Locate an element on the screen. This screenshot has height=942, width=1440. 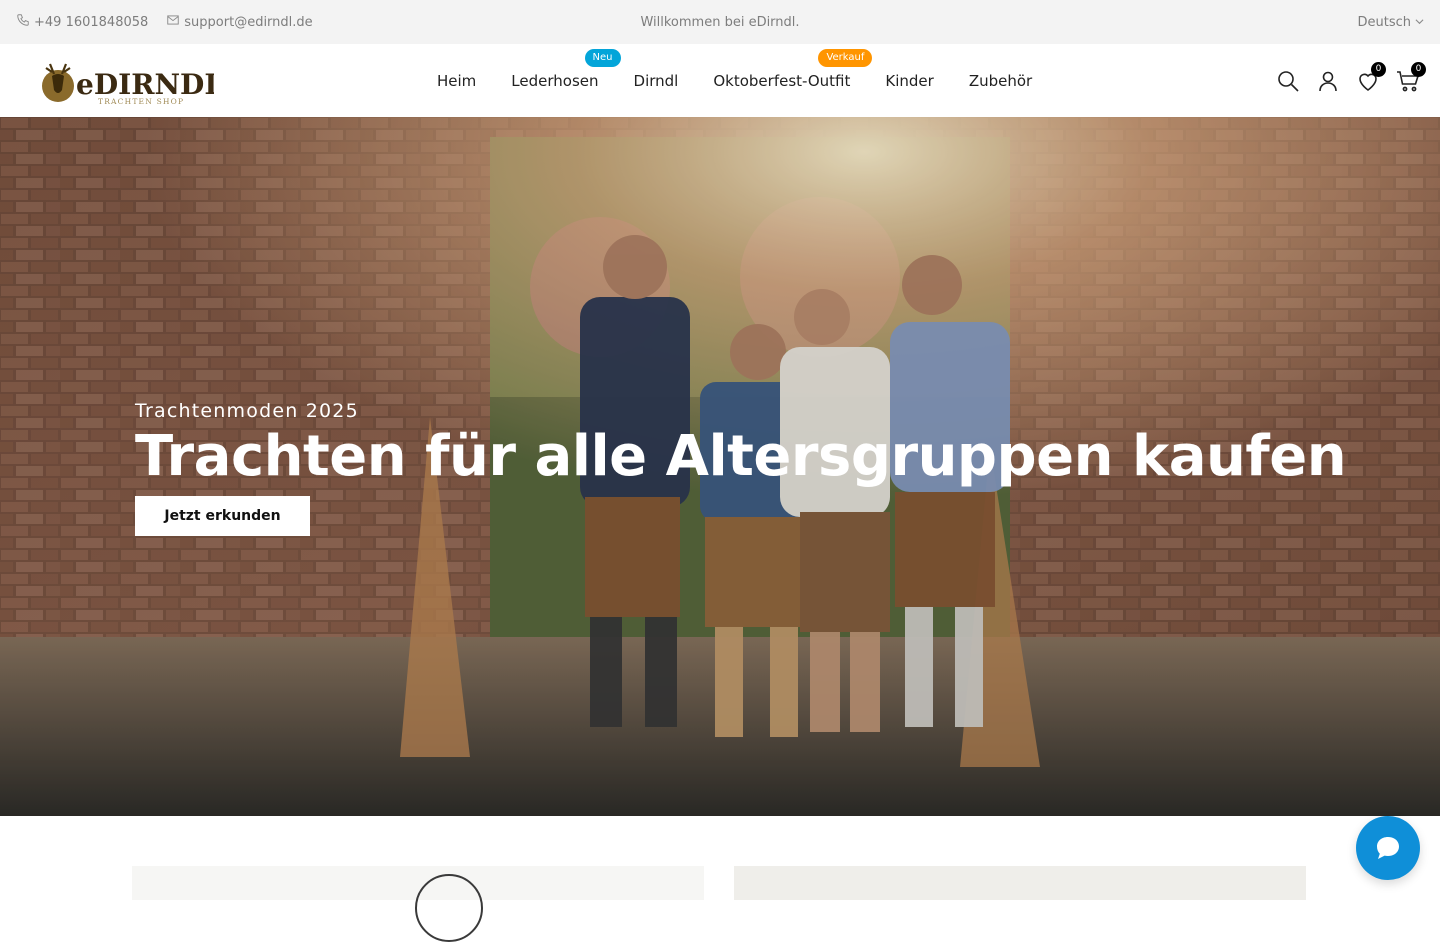
hero-title: Trachten für alle Altersgruppen kaufen is located at coordinates (741, 456).